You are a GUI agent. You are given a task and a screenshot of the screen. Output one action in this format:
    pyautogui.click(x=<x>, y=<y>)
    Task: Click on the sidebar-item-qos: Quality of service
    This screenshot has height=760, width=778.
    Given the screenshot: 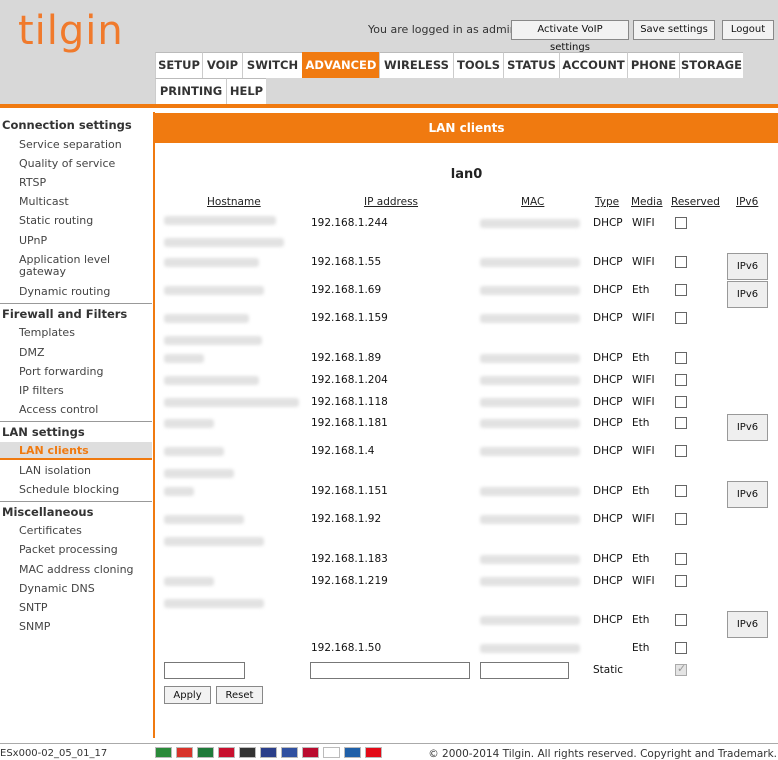 What is the action you would take?
    pyautogui.click(x=67, y=164)
    